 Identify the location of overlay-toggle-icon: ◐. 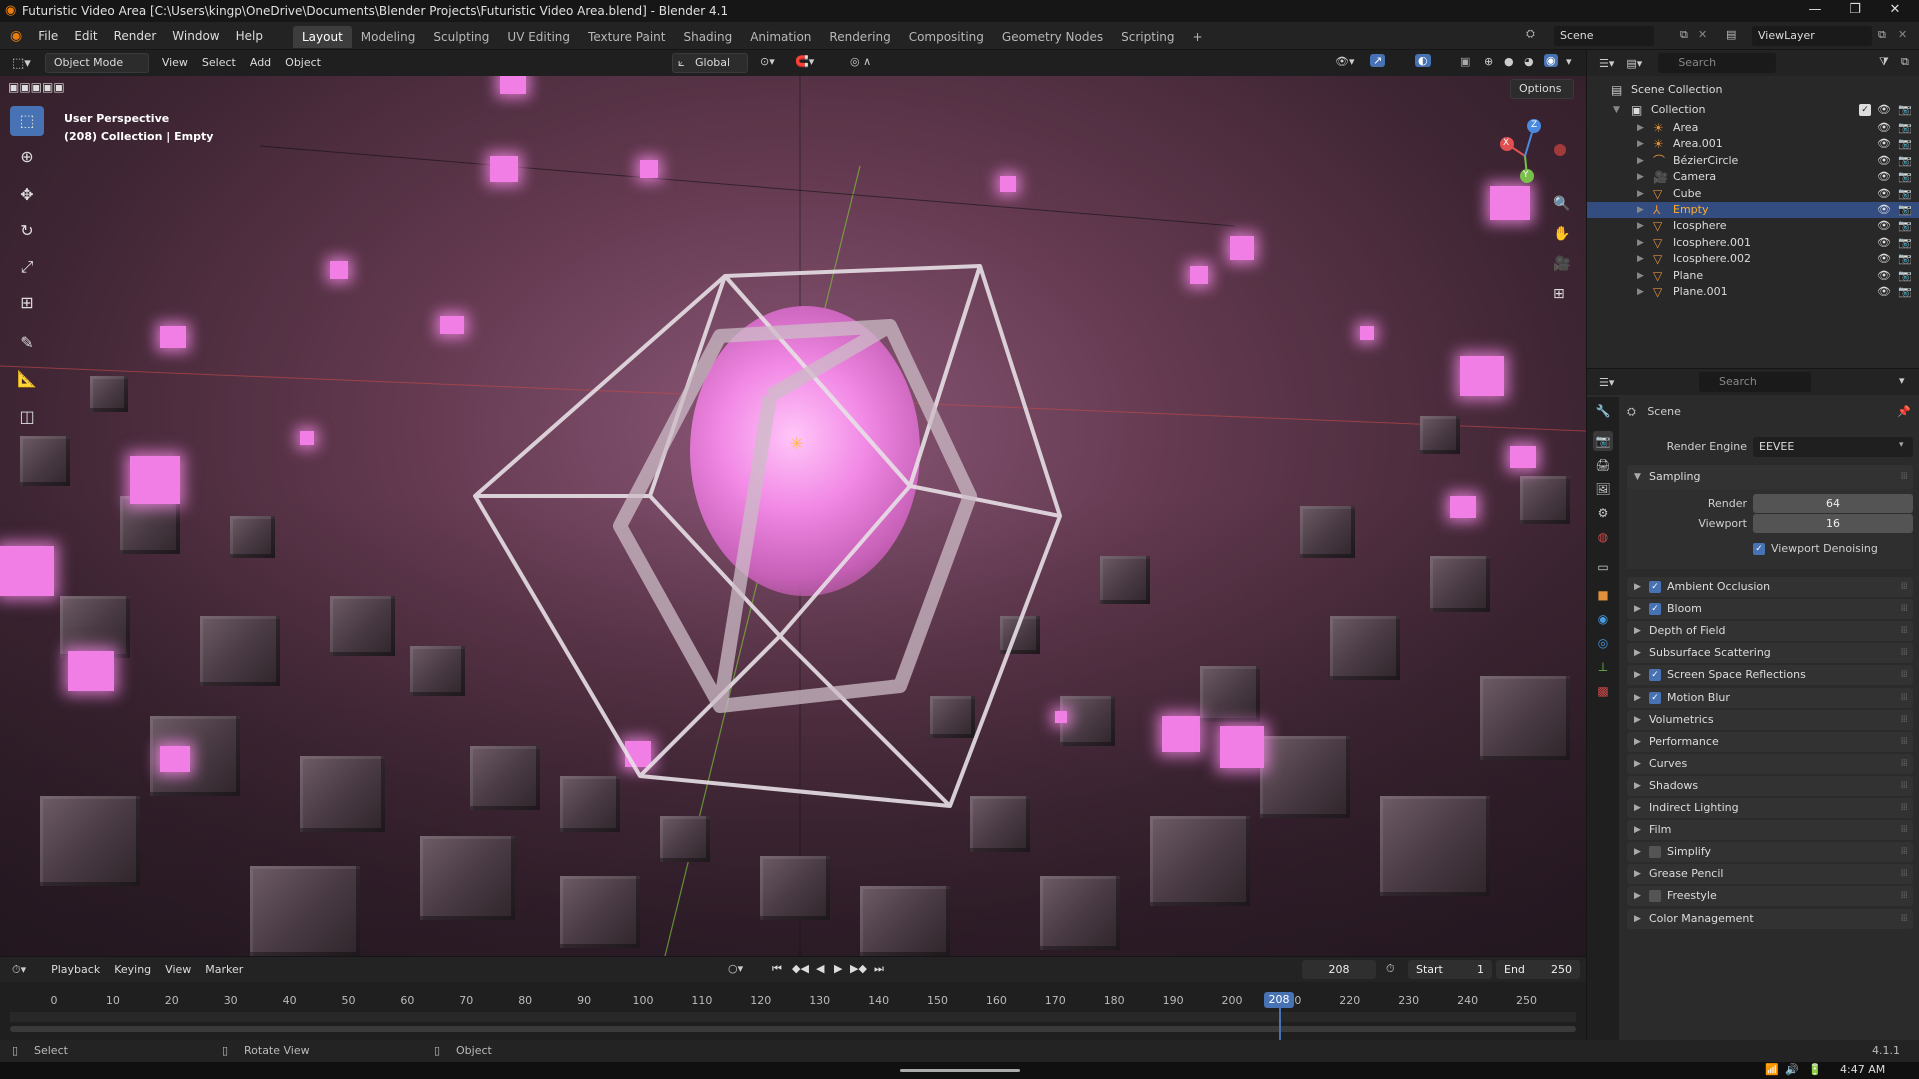
(1423, 60).